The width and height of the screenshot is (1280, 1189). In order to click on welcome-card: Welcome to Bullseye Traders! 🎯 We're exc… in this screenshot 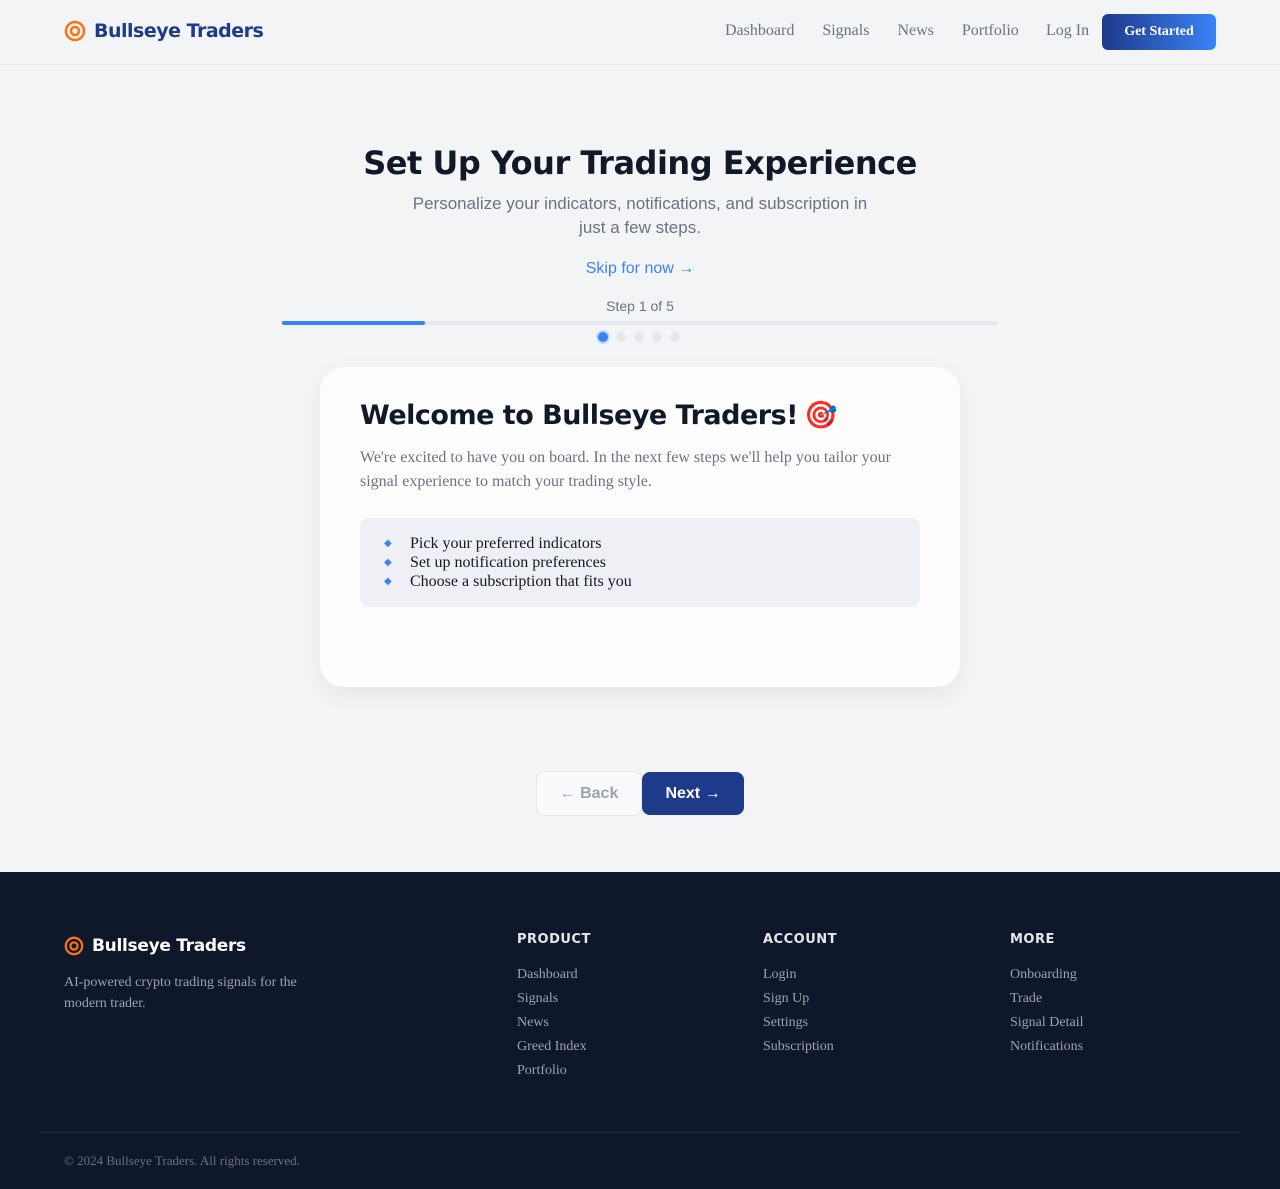, I will do `click(640, 527)`.